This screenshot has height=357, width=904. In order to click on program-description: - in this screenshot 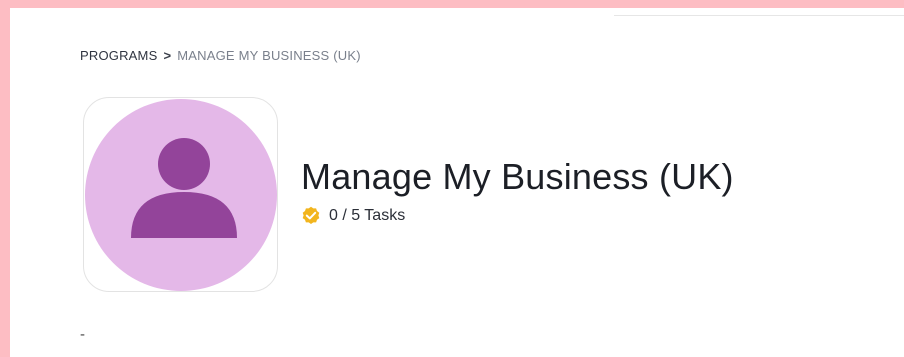, I will do `click(82, 334)`.